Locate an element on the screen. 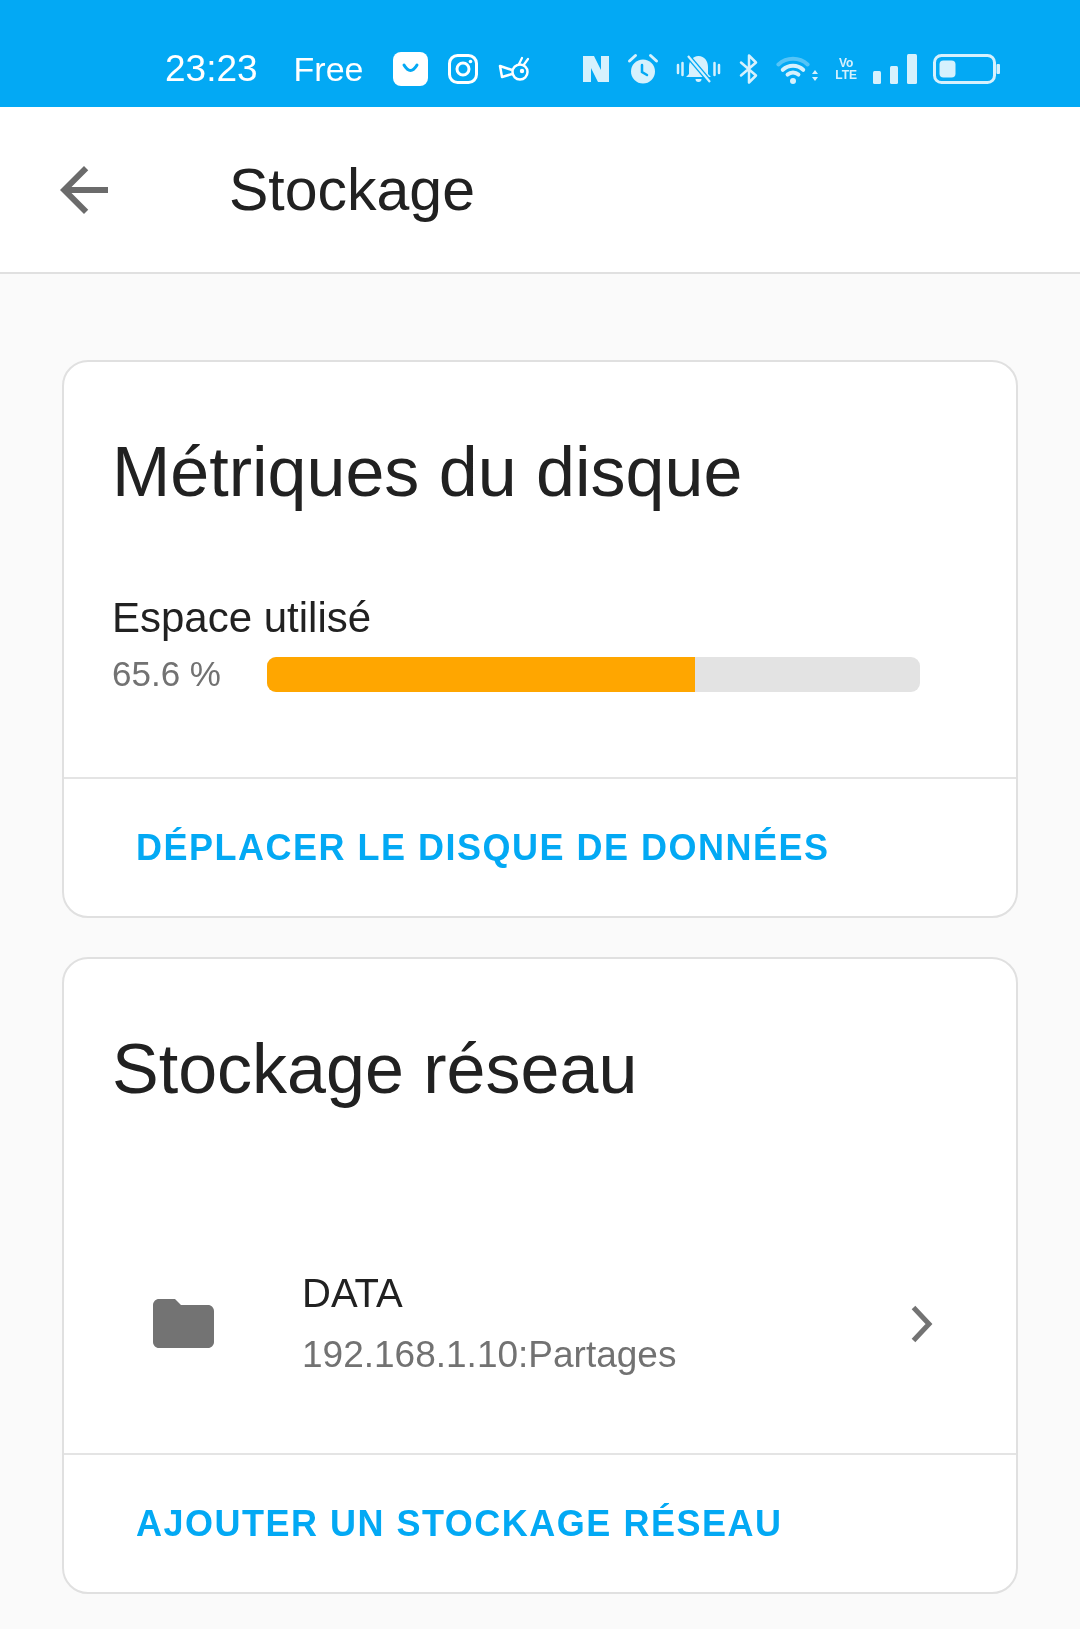 Image resolution: width=1080 pixels, height=1629 pixels. muted-bell-icon is located at coordinates (699, 68).